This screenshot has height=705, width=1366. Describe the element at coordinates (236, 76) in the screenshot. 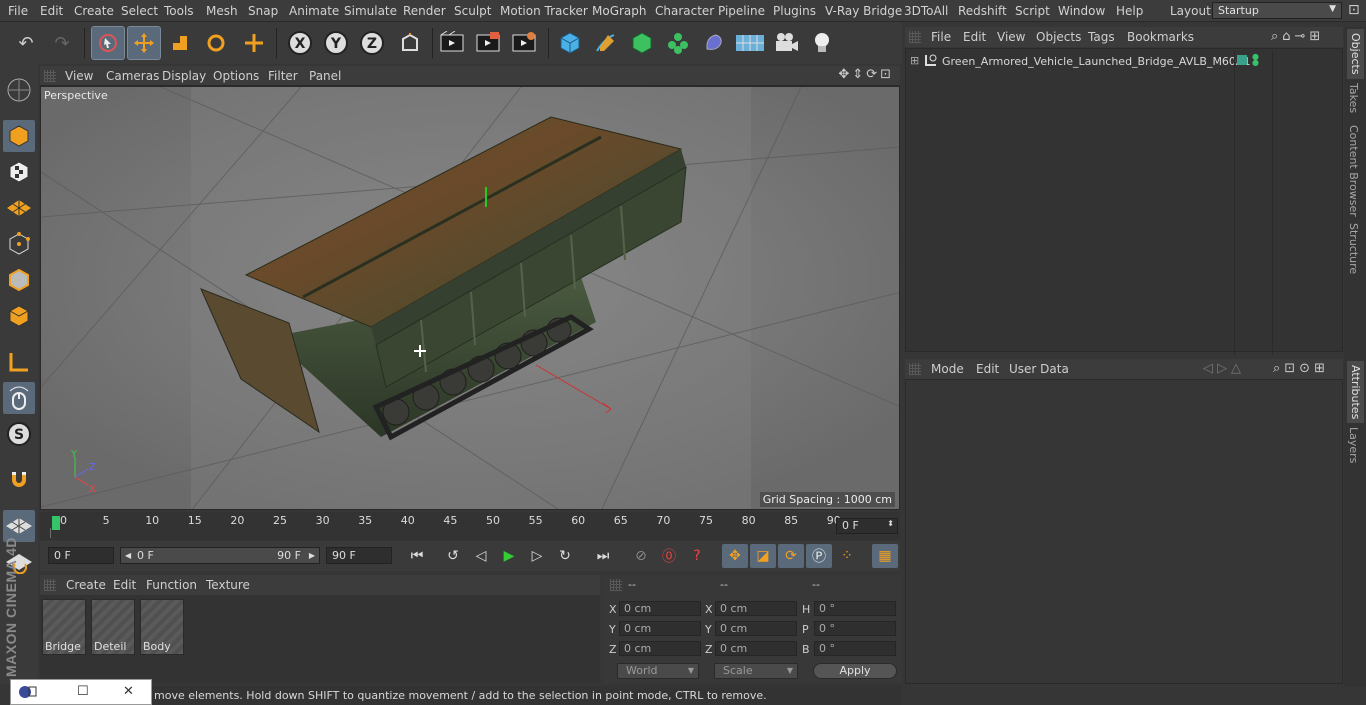

I see `viewport-menu-options: Options` at that location.